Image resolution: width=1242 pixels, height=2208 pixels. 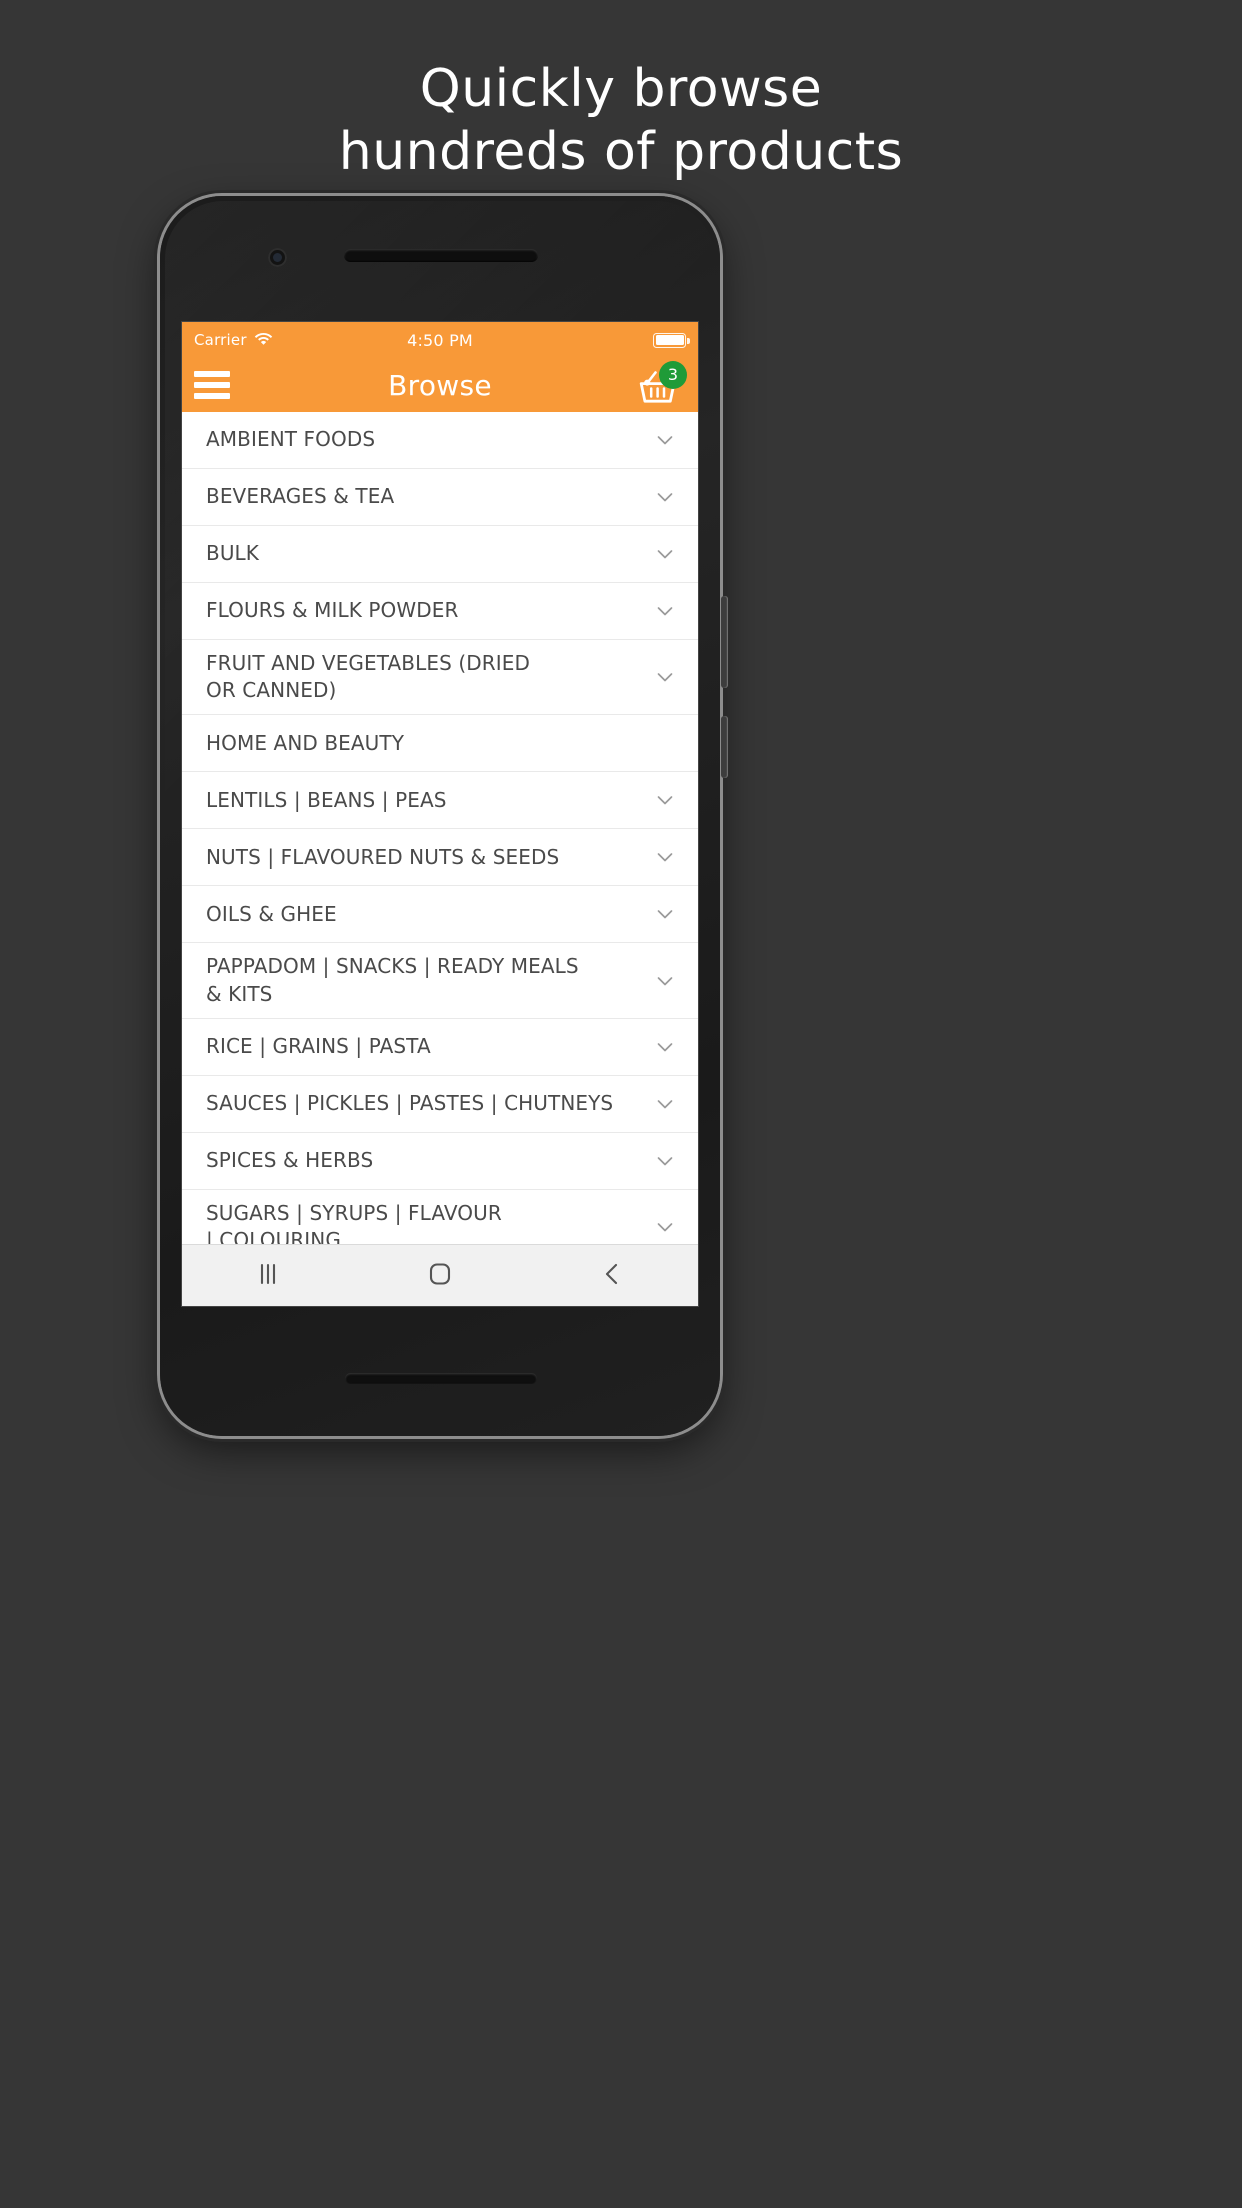 What do you see at coordinates (440, 915) in the screenshot?
I see `category-row: OILS & GHEE` at bounding box center [440, 915].